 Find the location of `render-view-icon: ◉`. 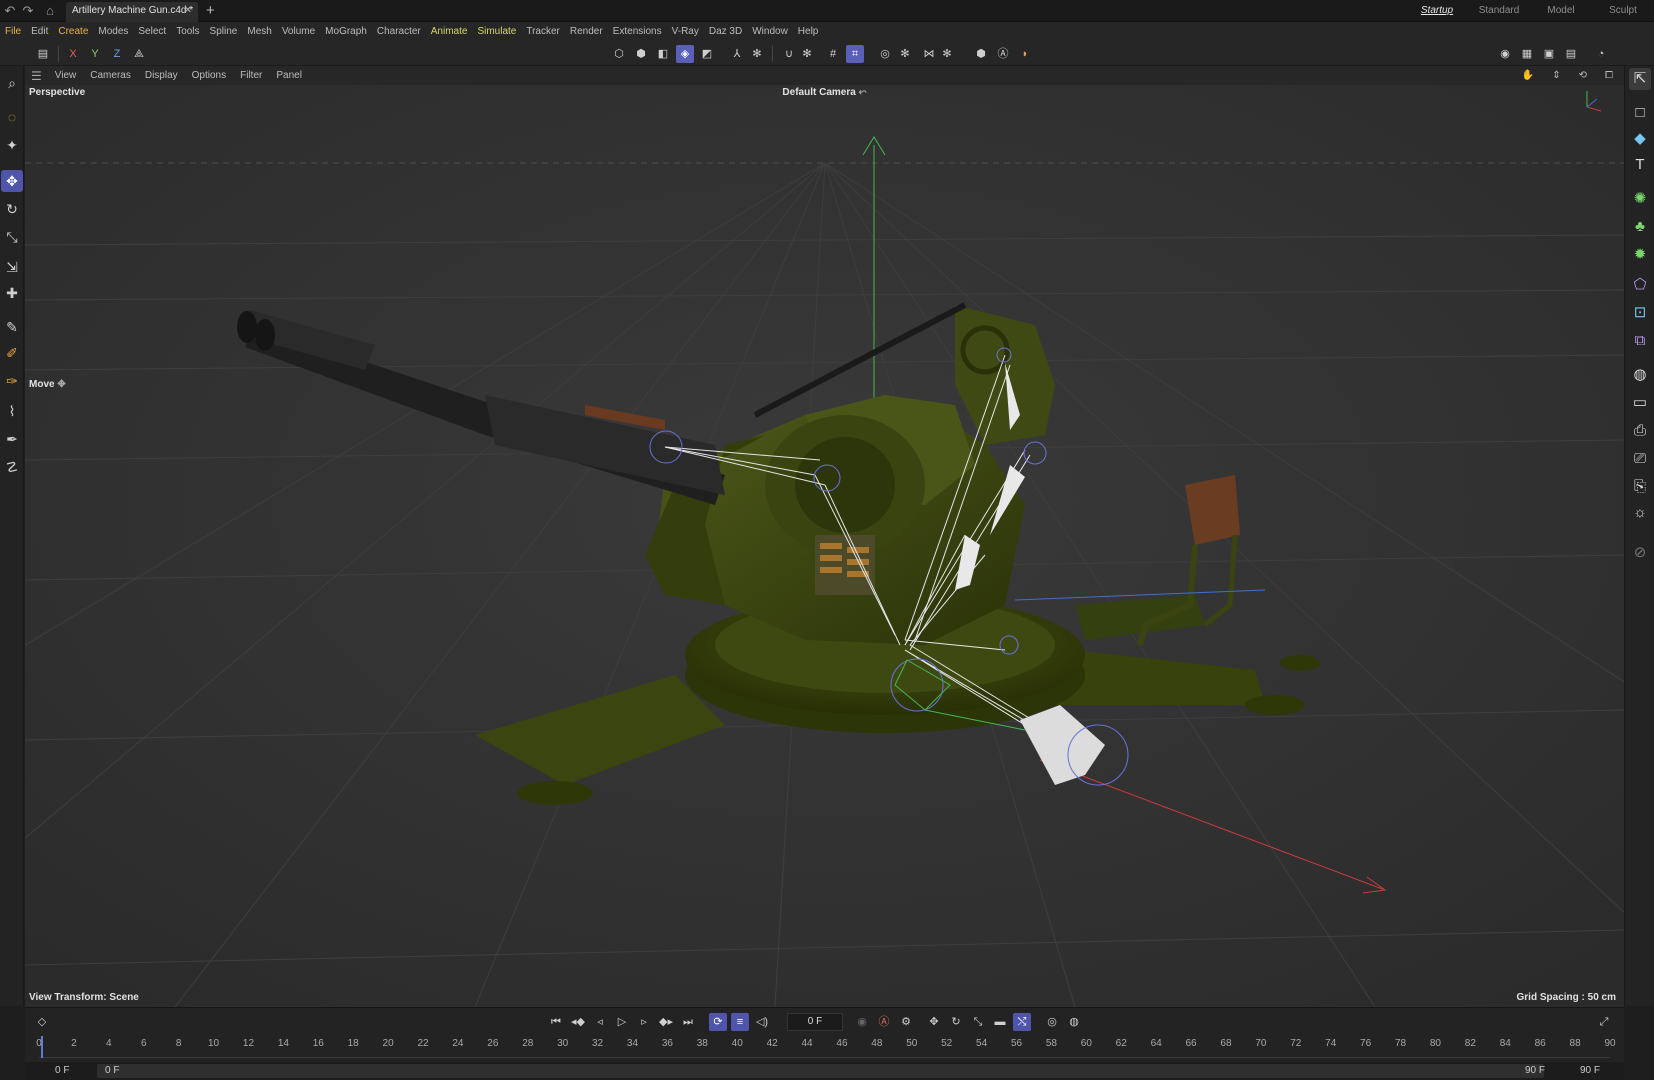

render-view-icon: ◉ is located at coordinates (1505, 54).